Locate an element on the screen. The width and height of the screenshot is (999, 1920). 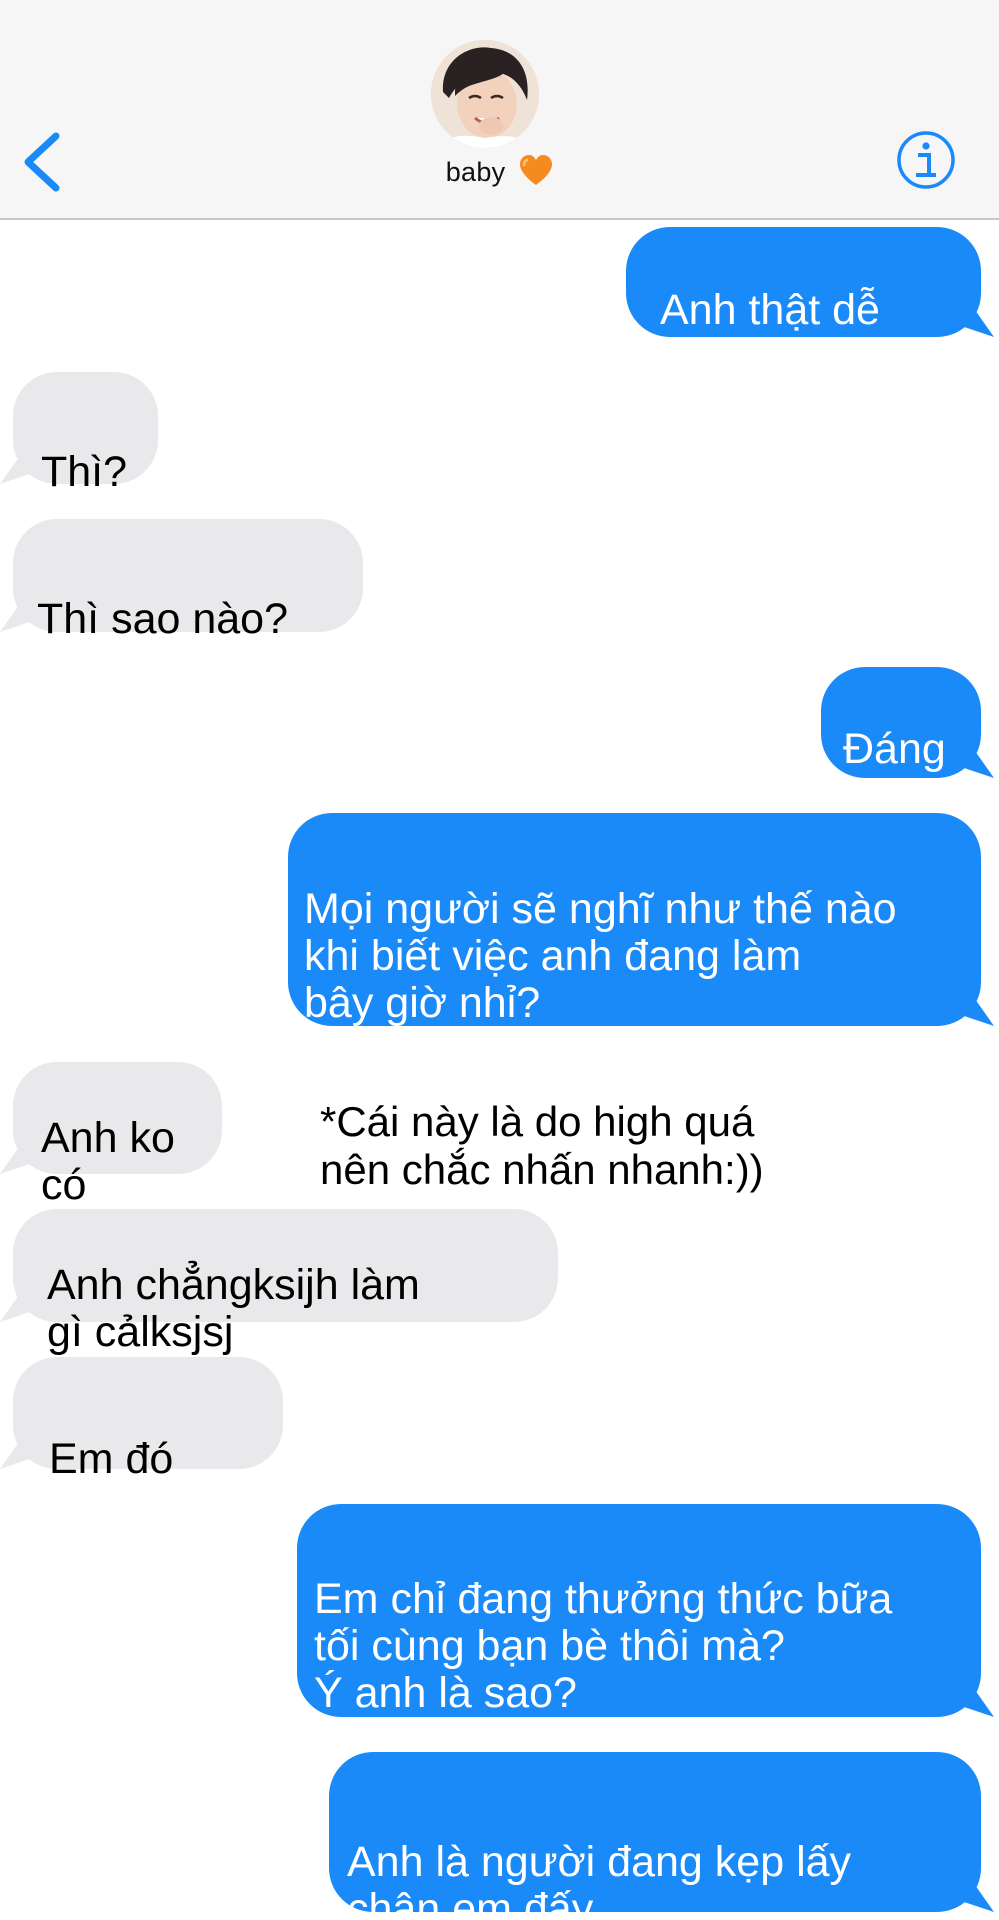
message-received: Thì sao nào? is located at coordinates (188, 581).